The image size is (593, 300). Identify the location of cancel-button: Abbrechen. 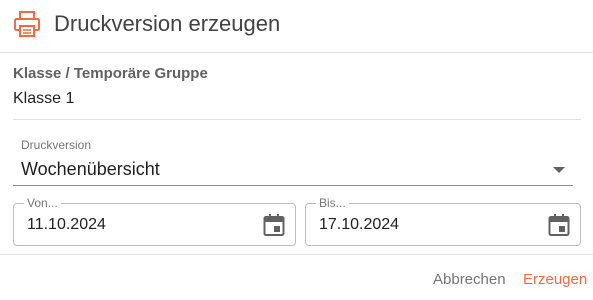
(469, 279).